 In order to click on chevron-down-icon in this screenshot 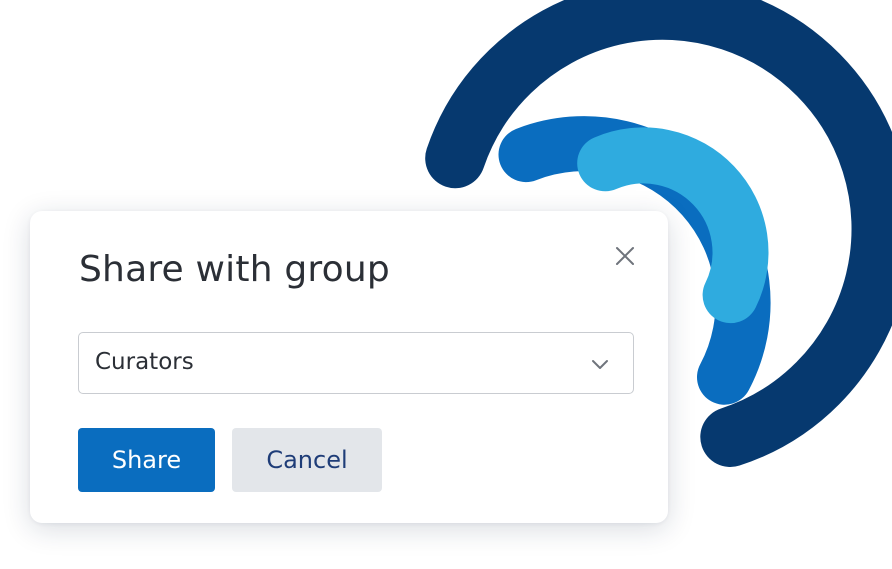, I will do `click(600, 364)`.